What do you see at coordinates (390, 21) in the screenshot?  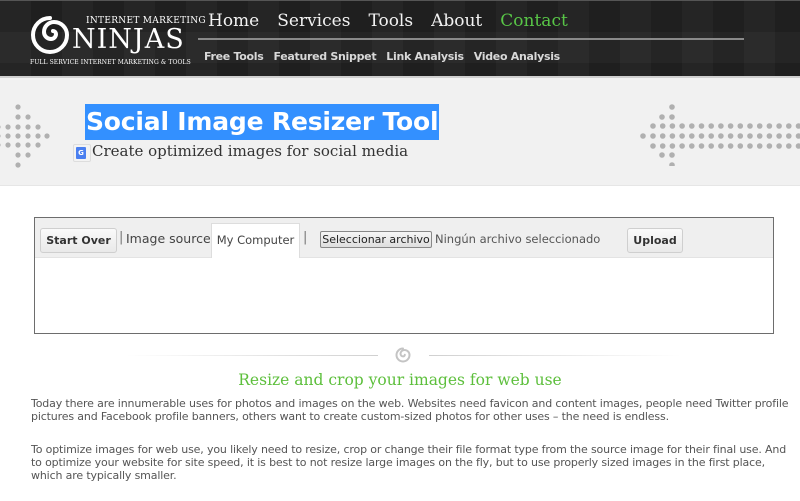 I see `nav-tools: Tools` at bounding box center [390, 21].